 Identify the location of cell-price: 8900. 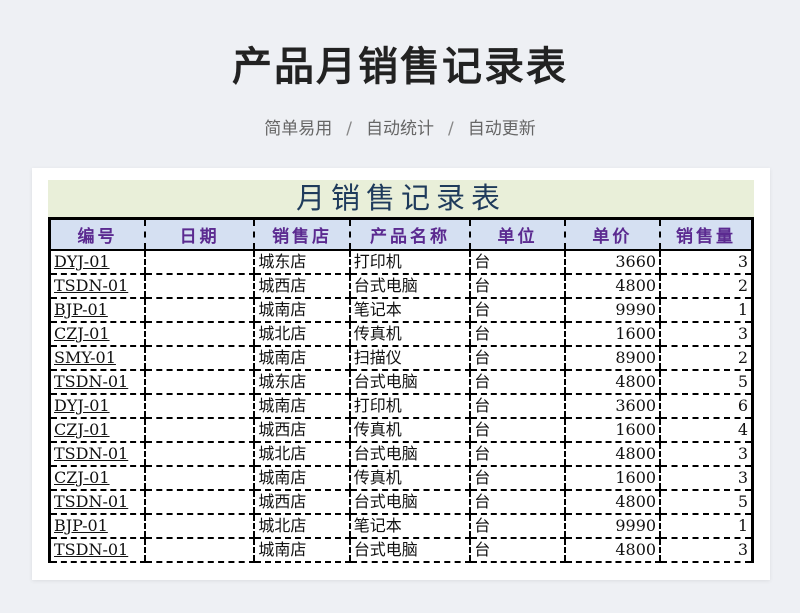
(612, 358).